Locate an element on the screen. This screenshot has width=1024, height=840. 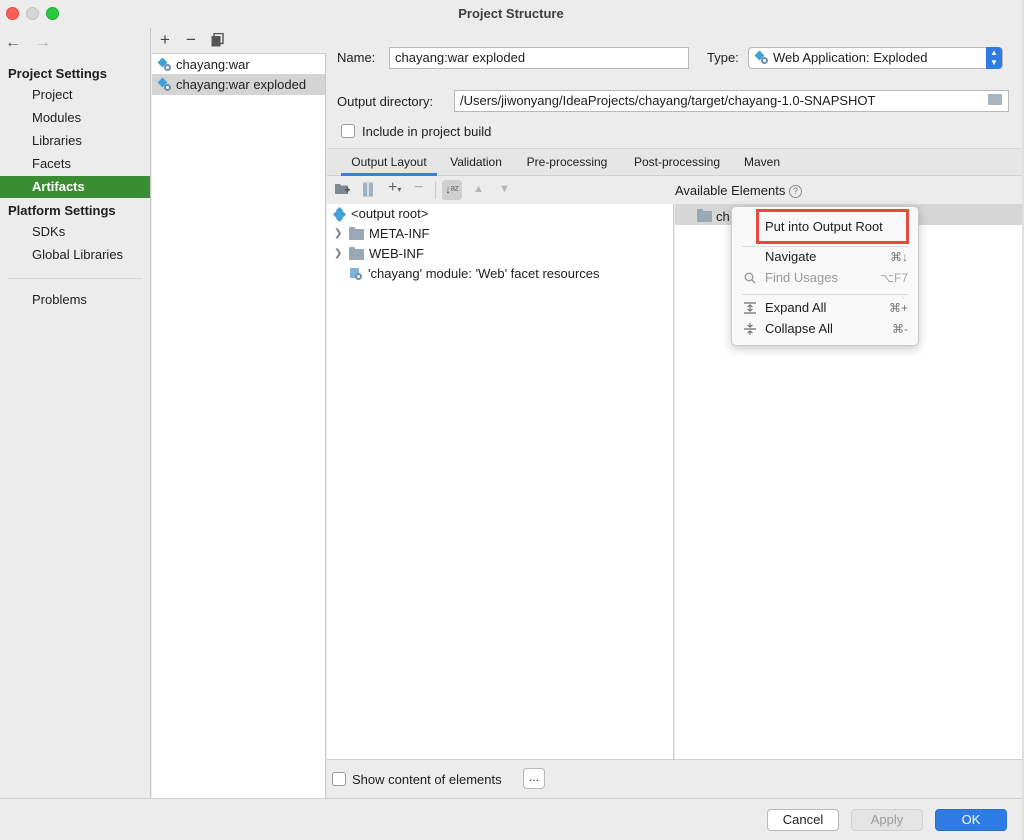
menu-item-shortcut: ⌥F7 is located at coordinates (894, 278).